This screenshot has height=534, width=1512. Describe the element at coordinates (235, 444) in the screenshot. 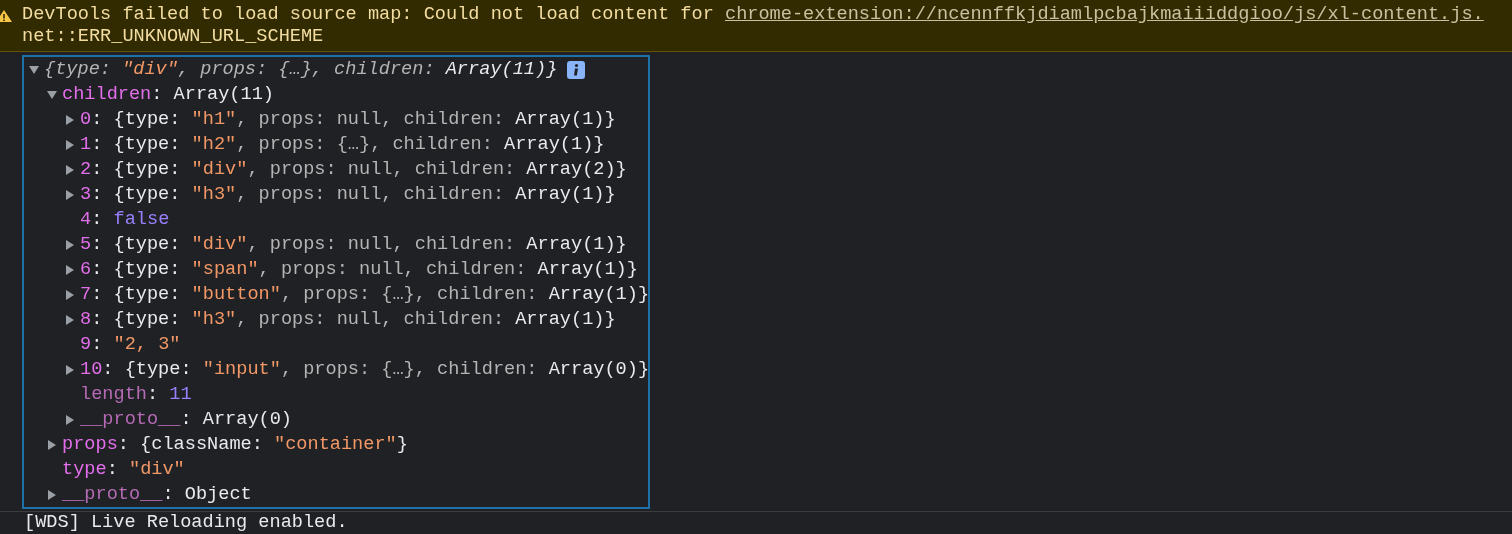

I see `object-property: props: {className: "container"}` at that location.